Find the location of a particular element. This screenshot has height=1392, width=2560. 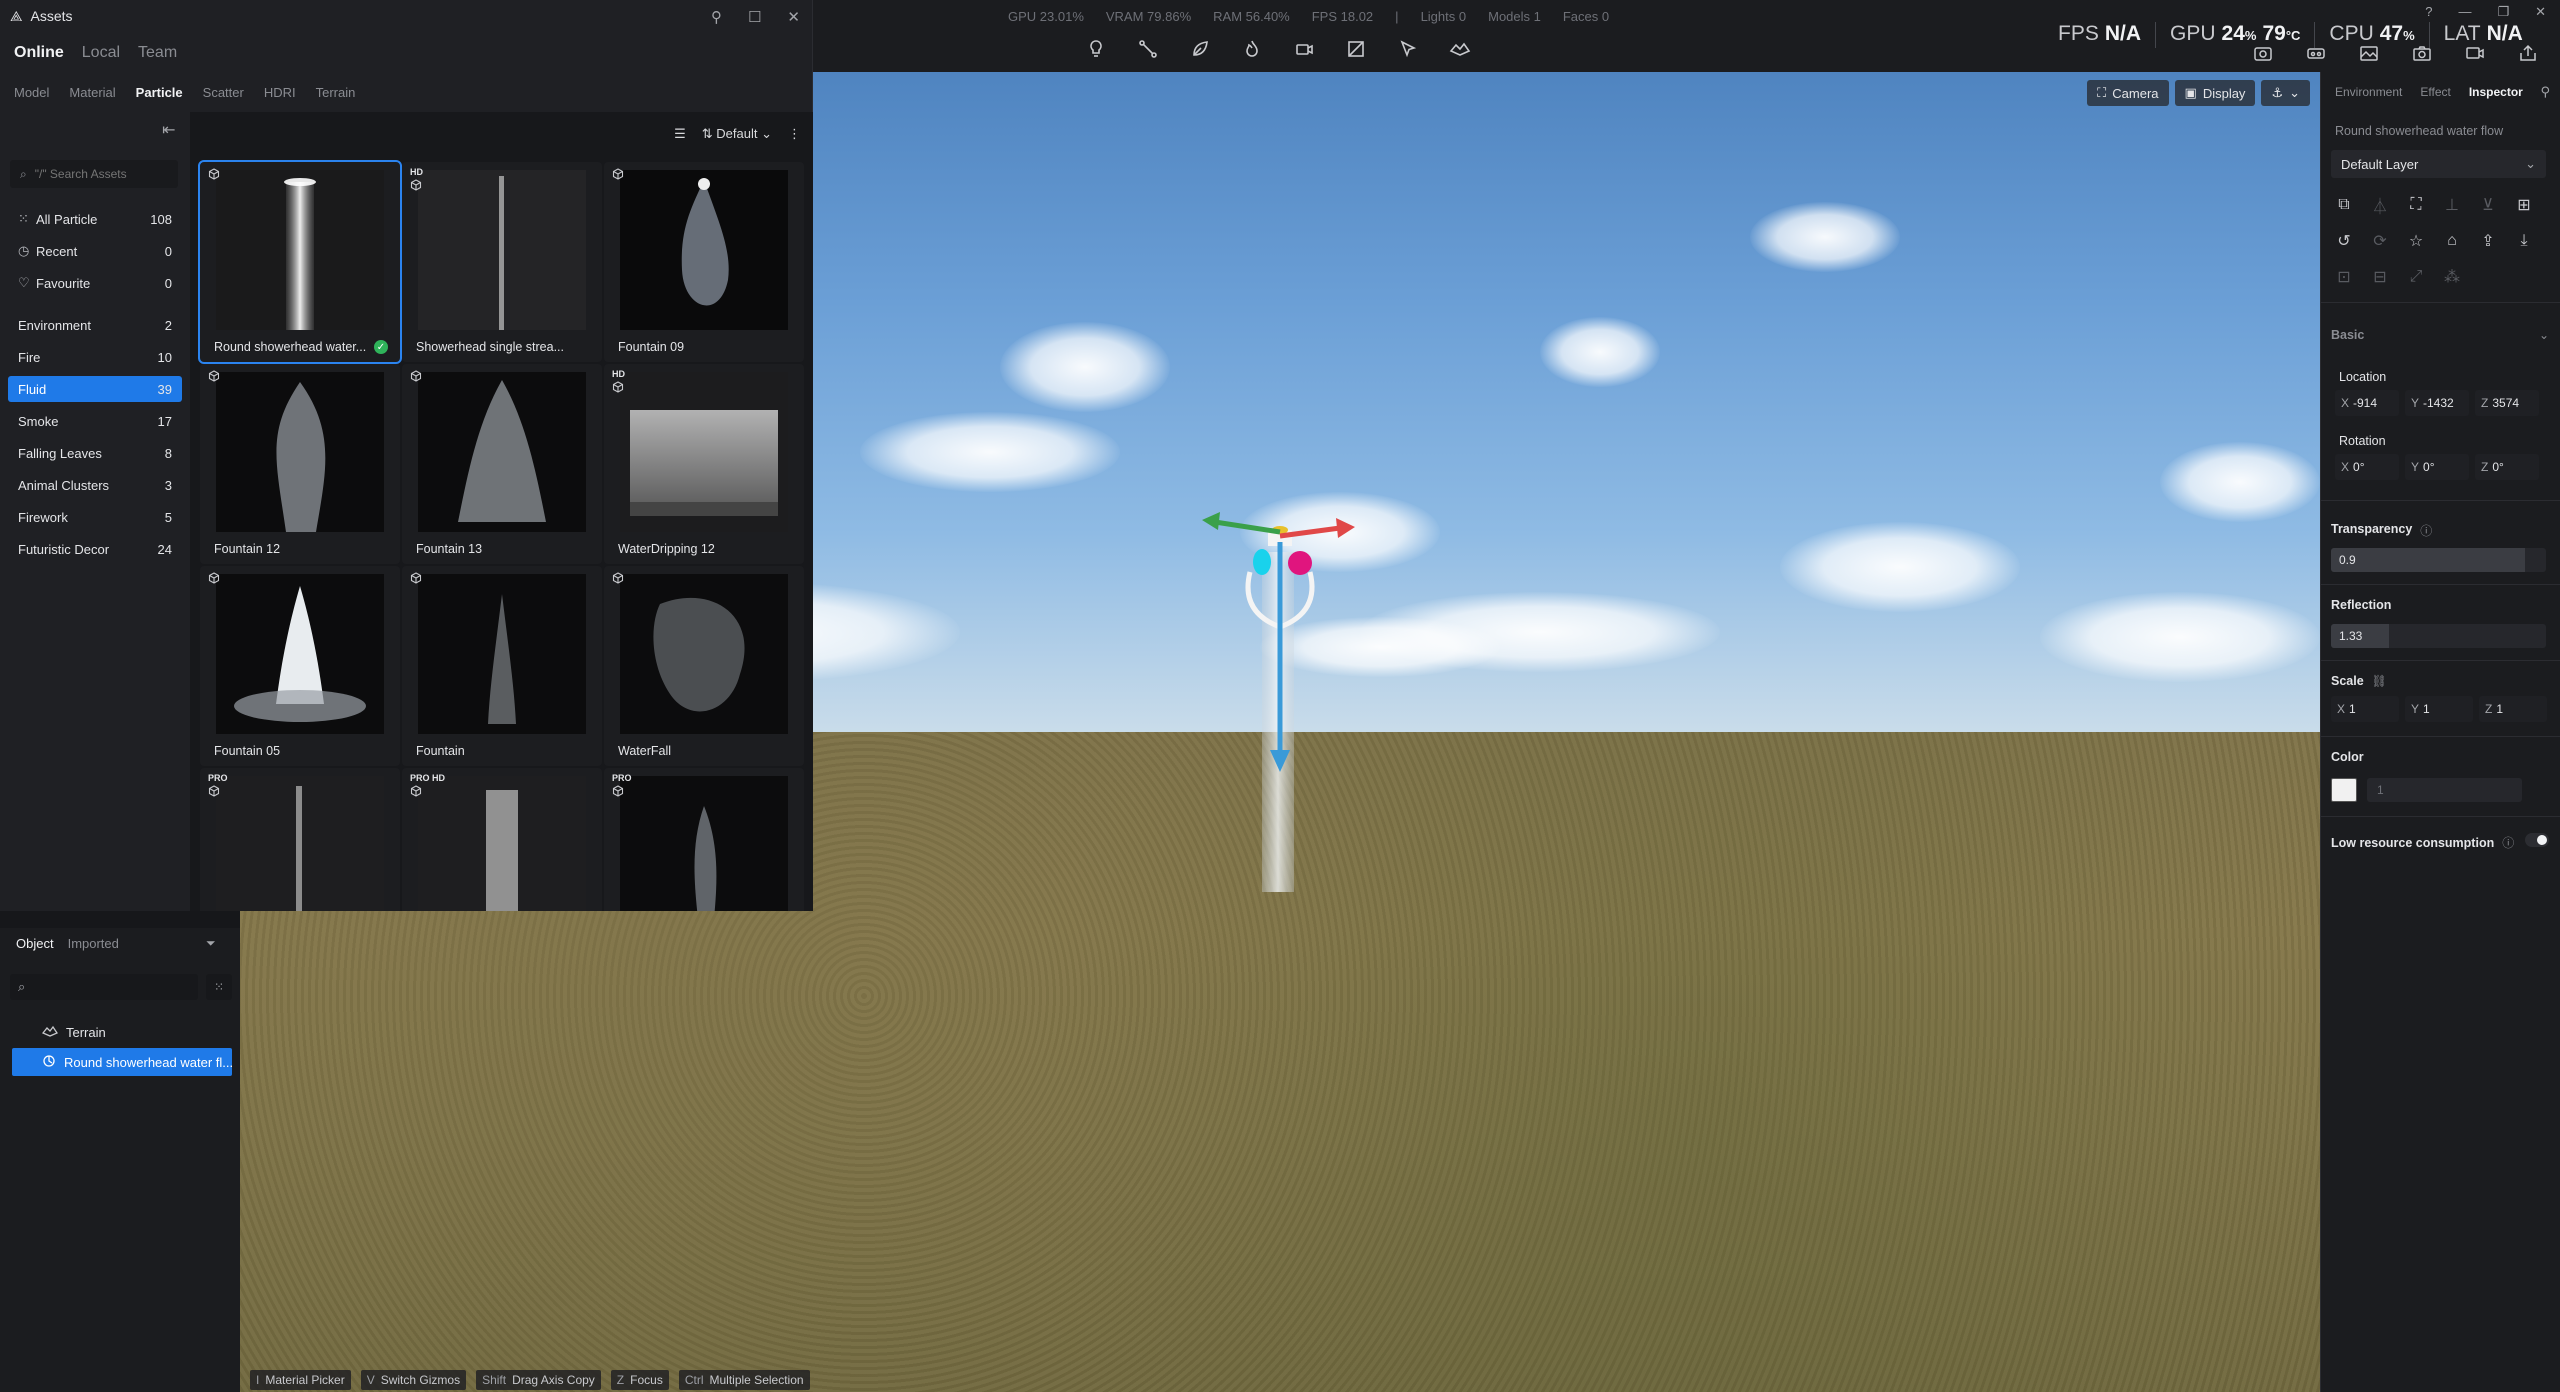

tab-terrain: Terrain is located at coordinates (336, 92).